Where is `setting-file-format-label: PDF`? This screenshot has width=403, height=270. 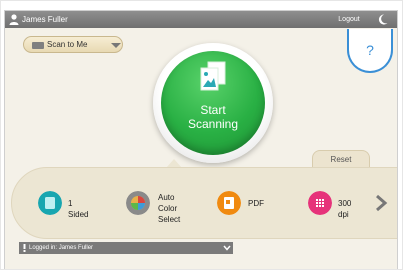 setting-file-format-label: PDF is located at coordinates (256, 203).